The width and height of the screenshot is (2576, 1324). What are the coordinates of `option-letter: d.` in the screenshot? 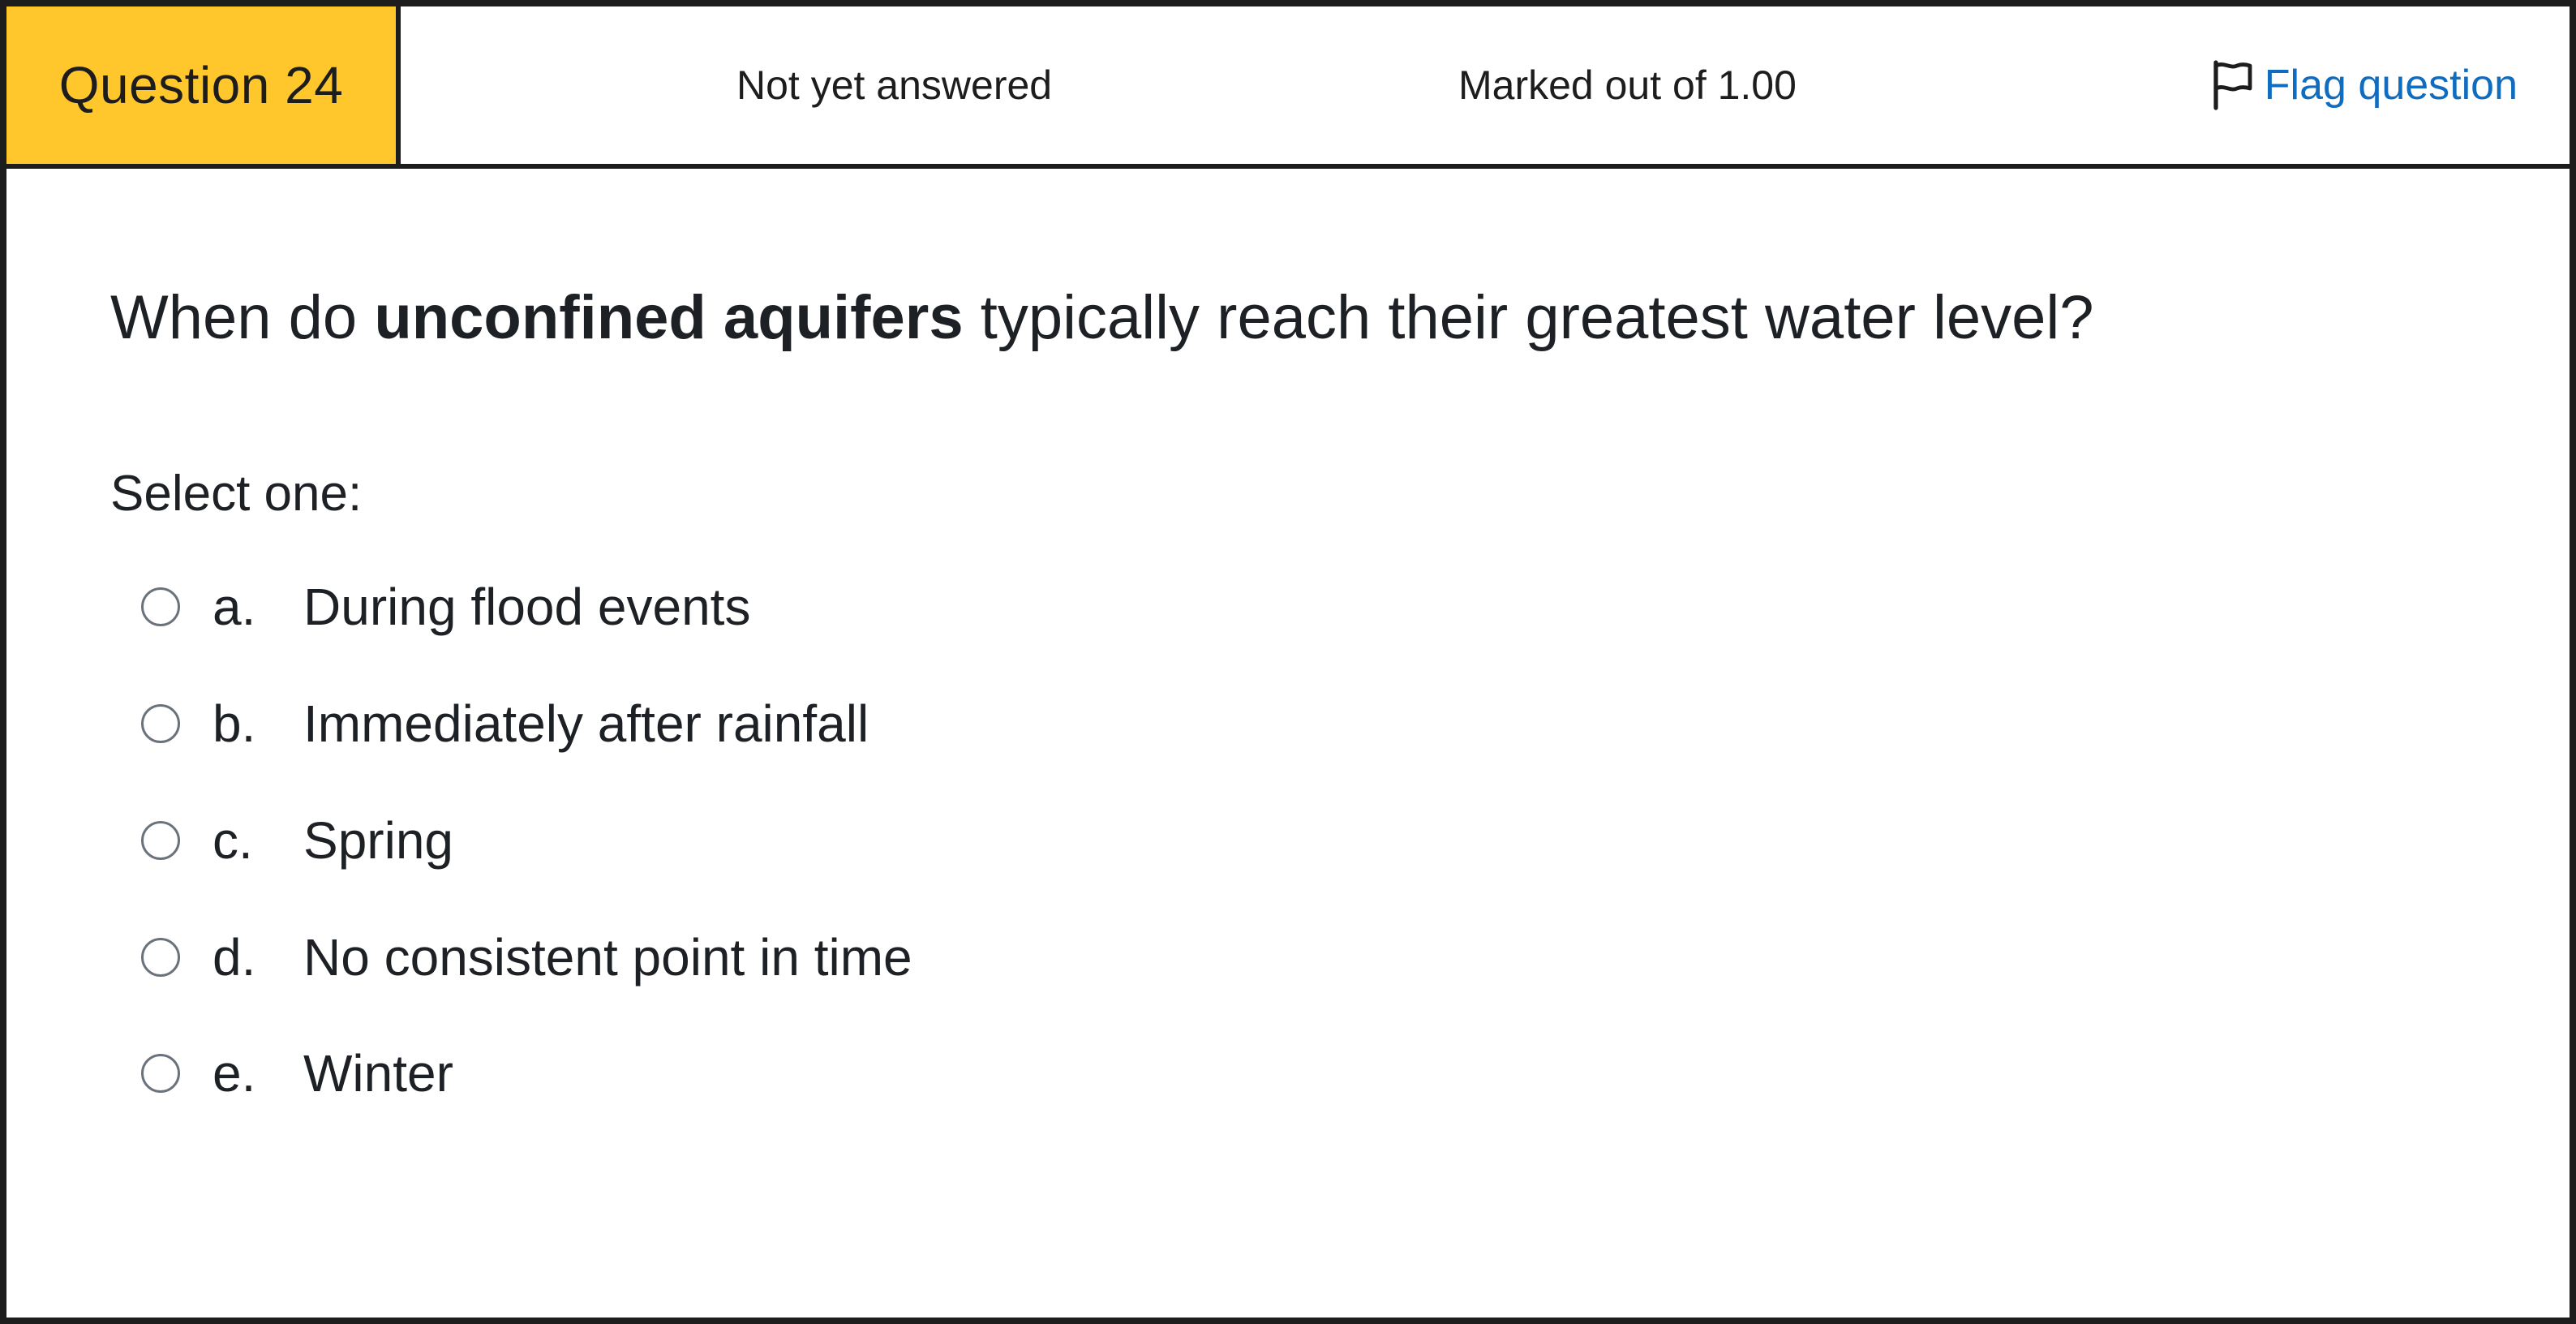 It's located at (234, 957).